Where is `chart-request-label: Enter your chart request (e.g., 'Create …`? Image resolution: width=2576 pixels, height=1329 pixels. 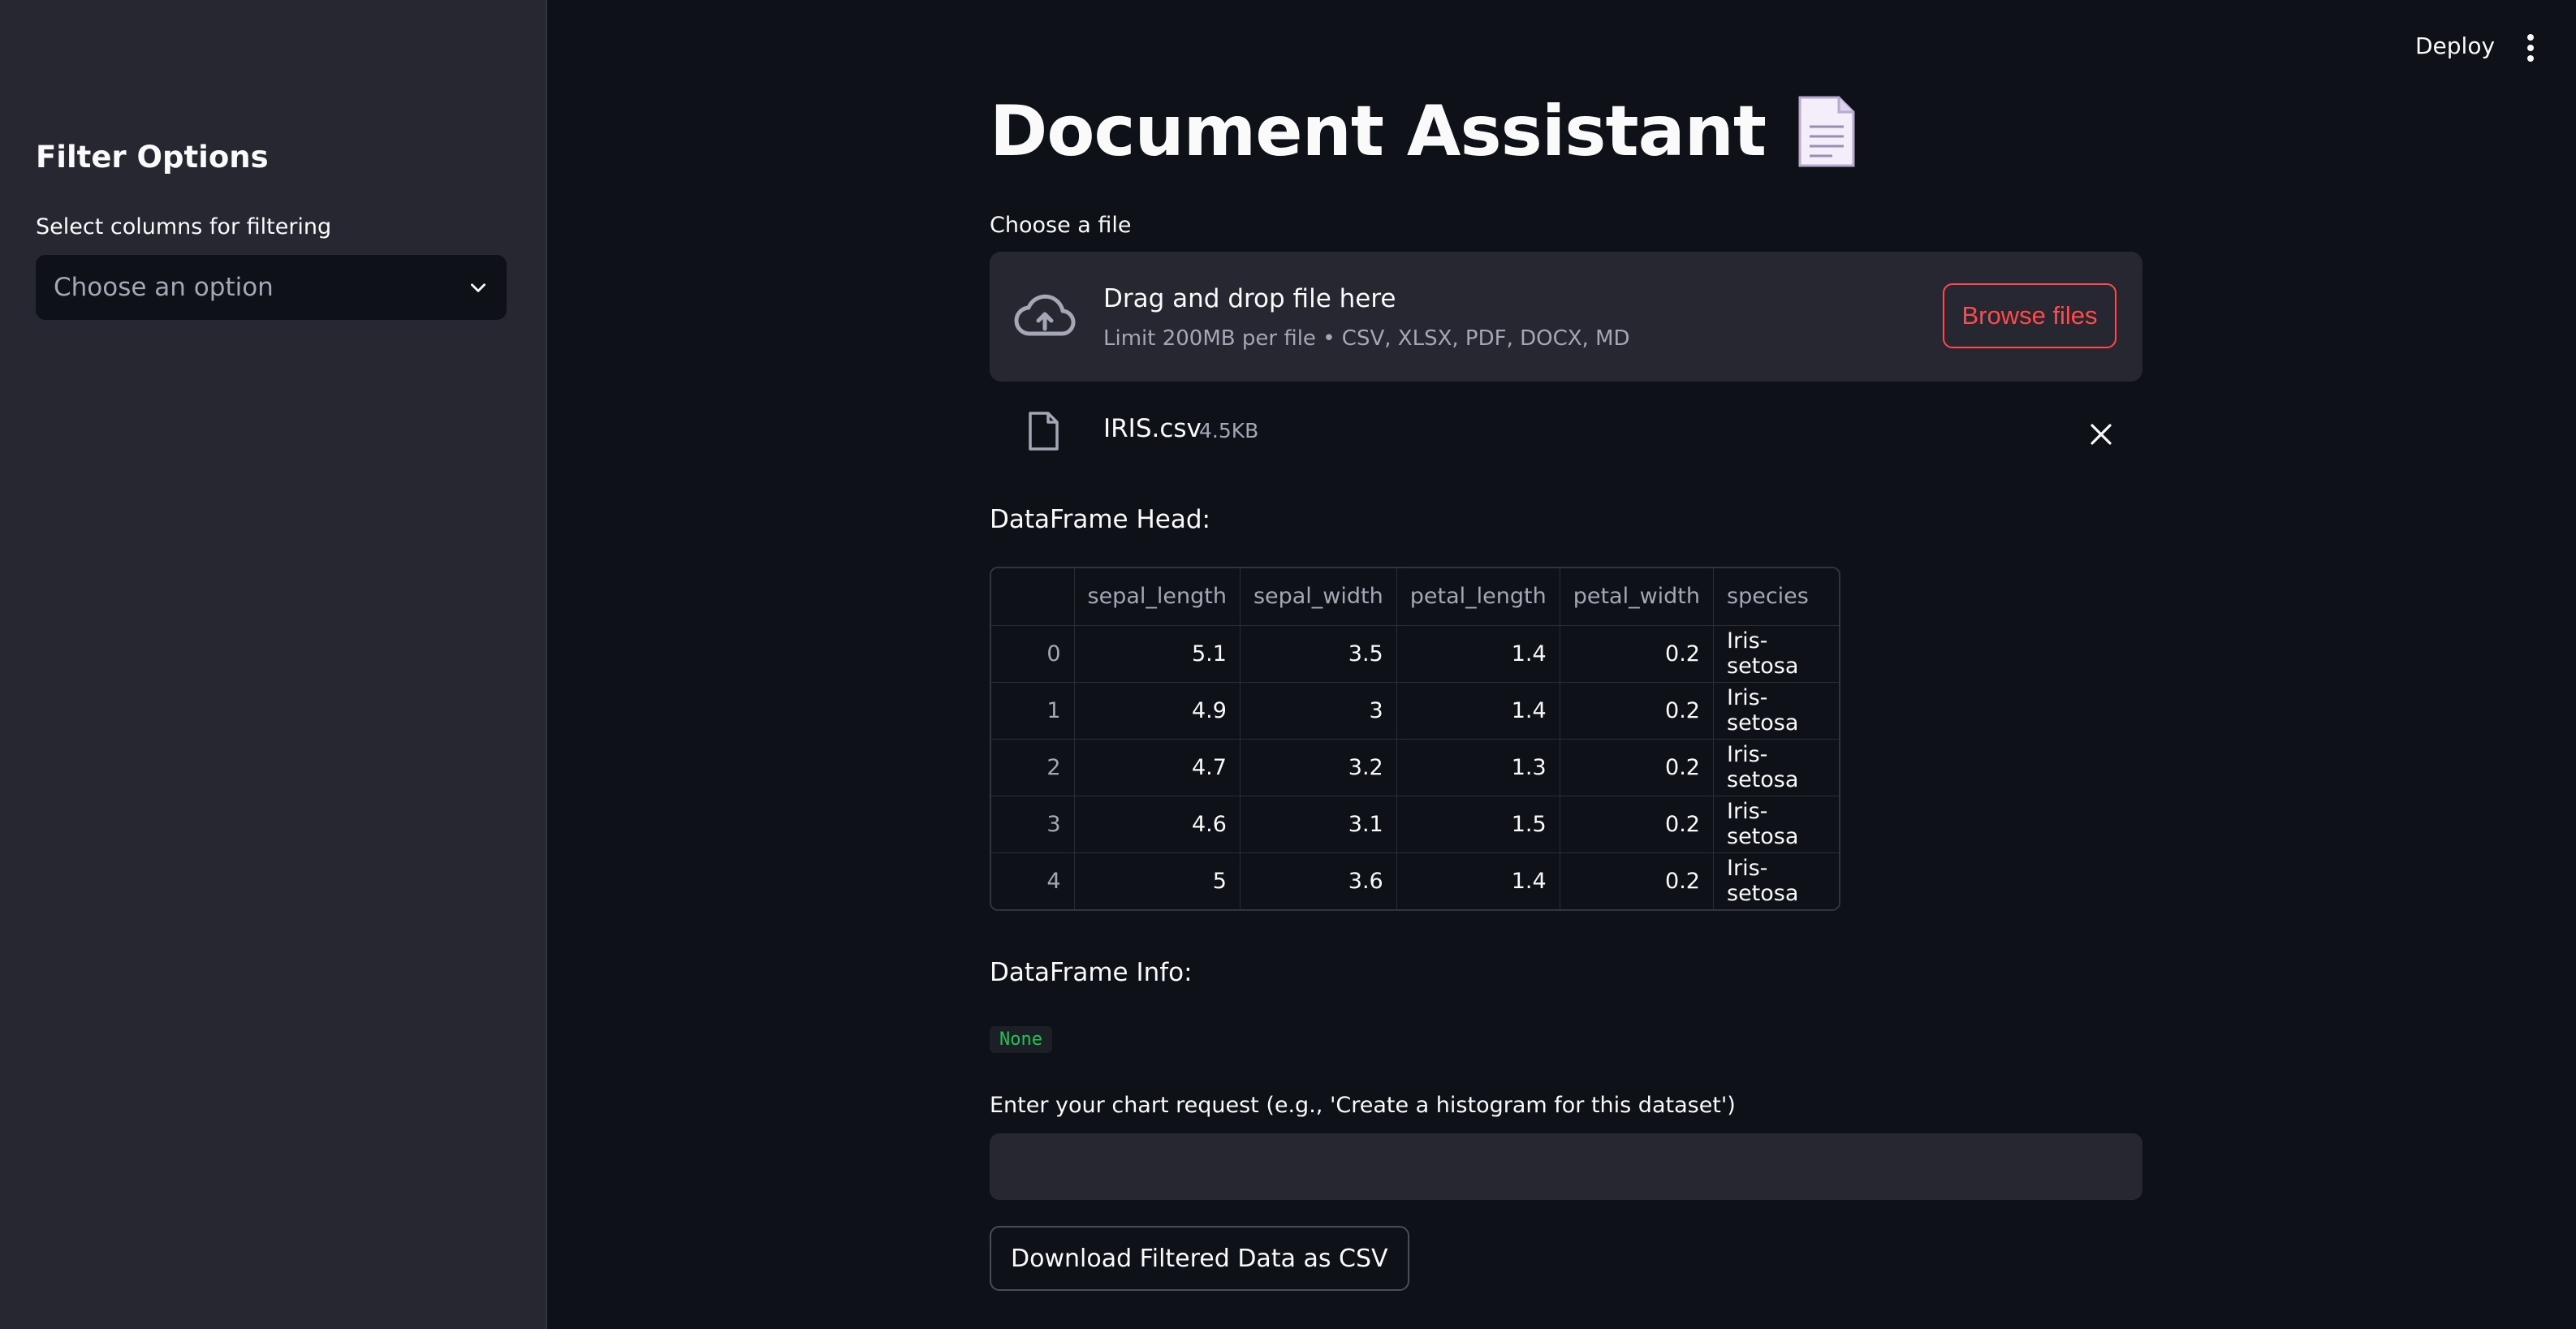 chart-request-label: Enter your chart request (e.g., 'Create … is located at coordinates (1363, 1106).